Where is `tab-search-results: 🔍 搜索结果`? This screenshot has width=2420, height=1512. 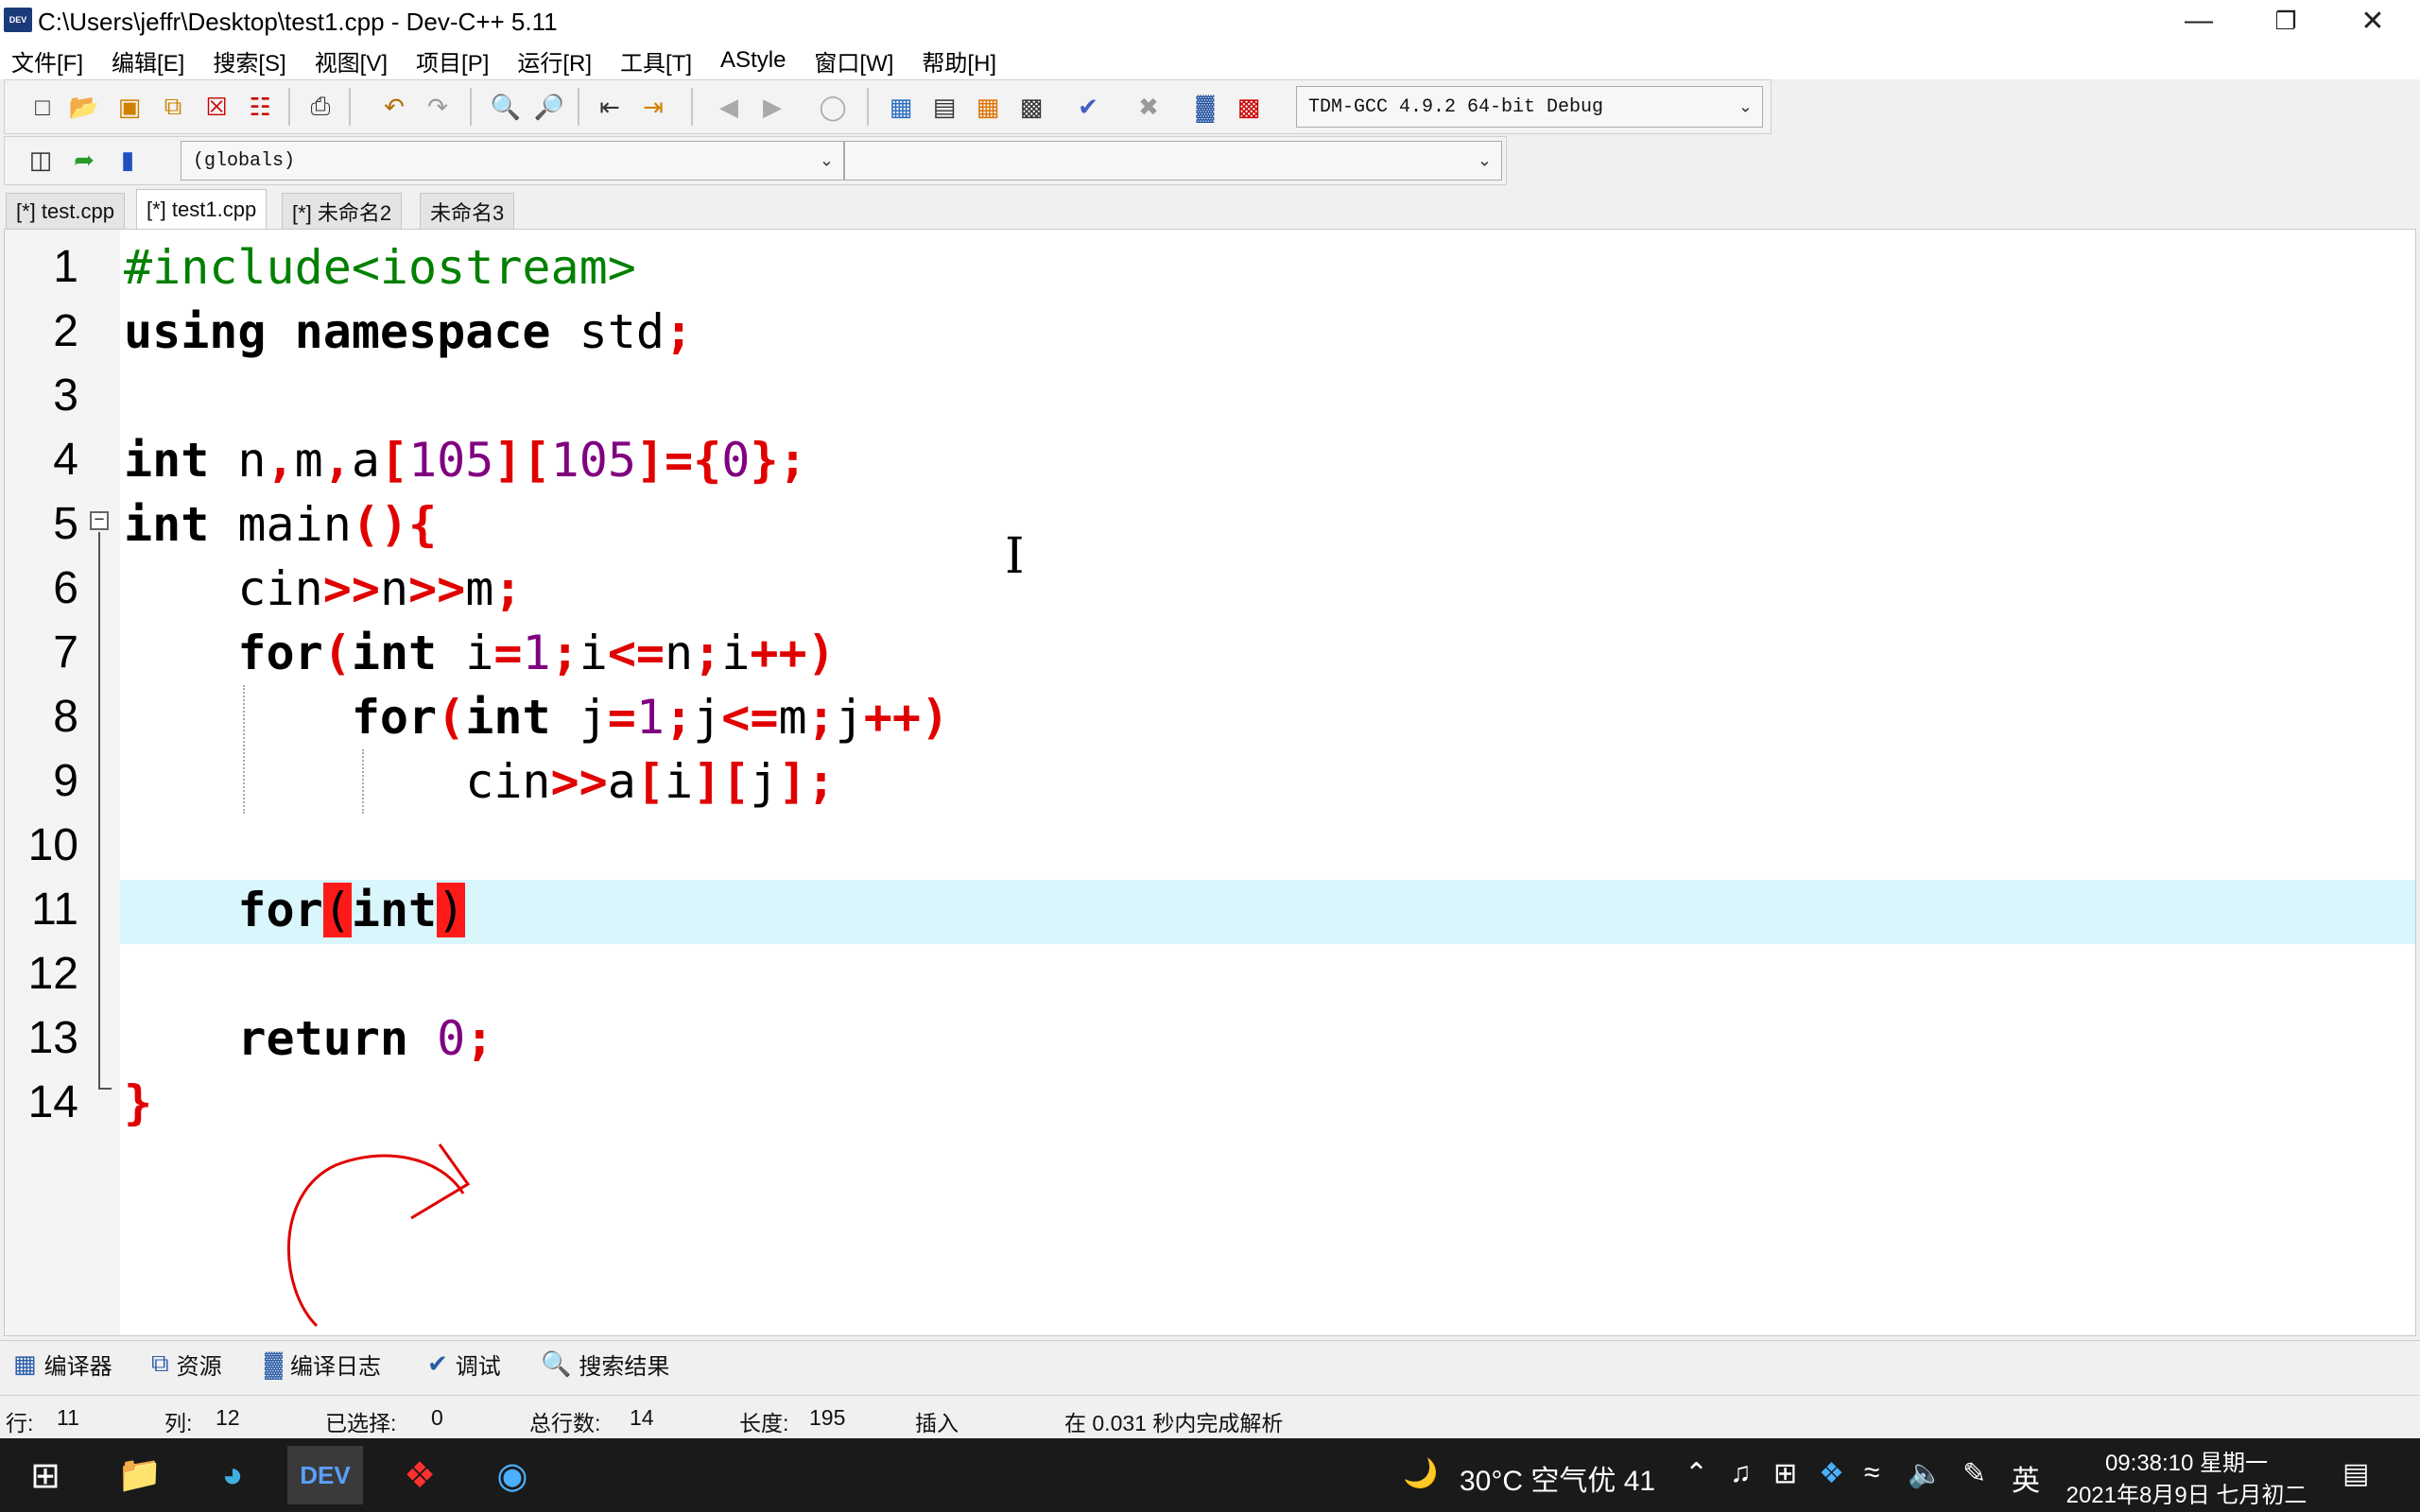 tab-search-results: 🔍 搜索结果 is located at coordinates (605, 1364).